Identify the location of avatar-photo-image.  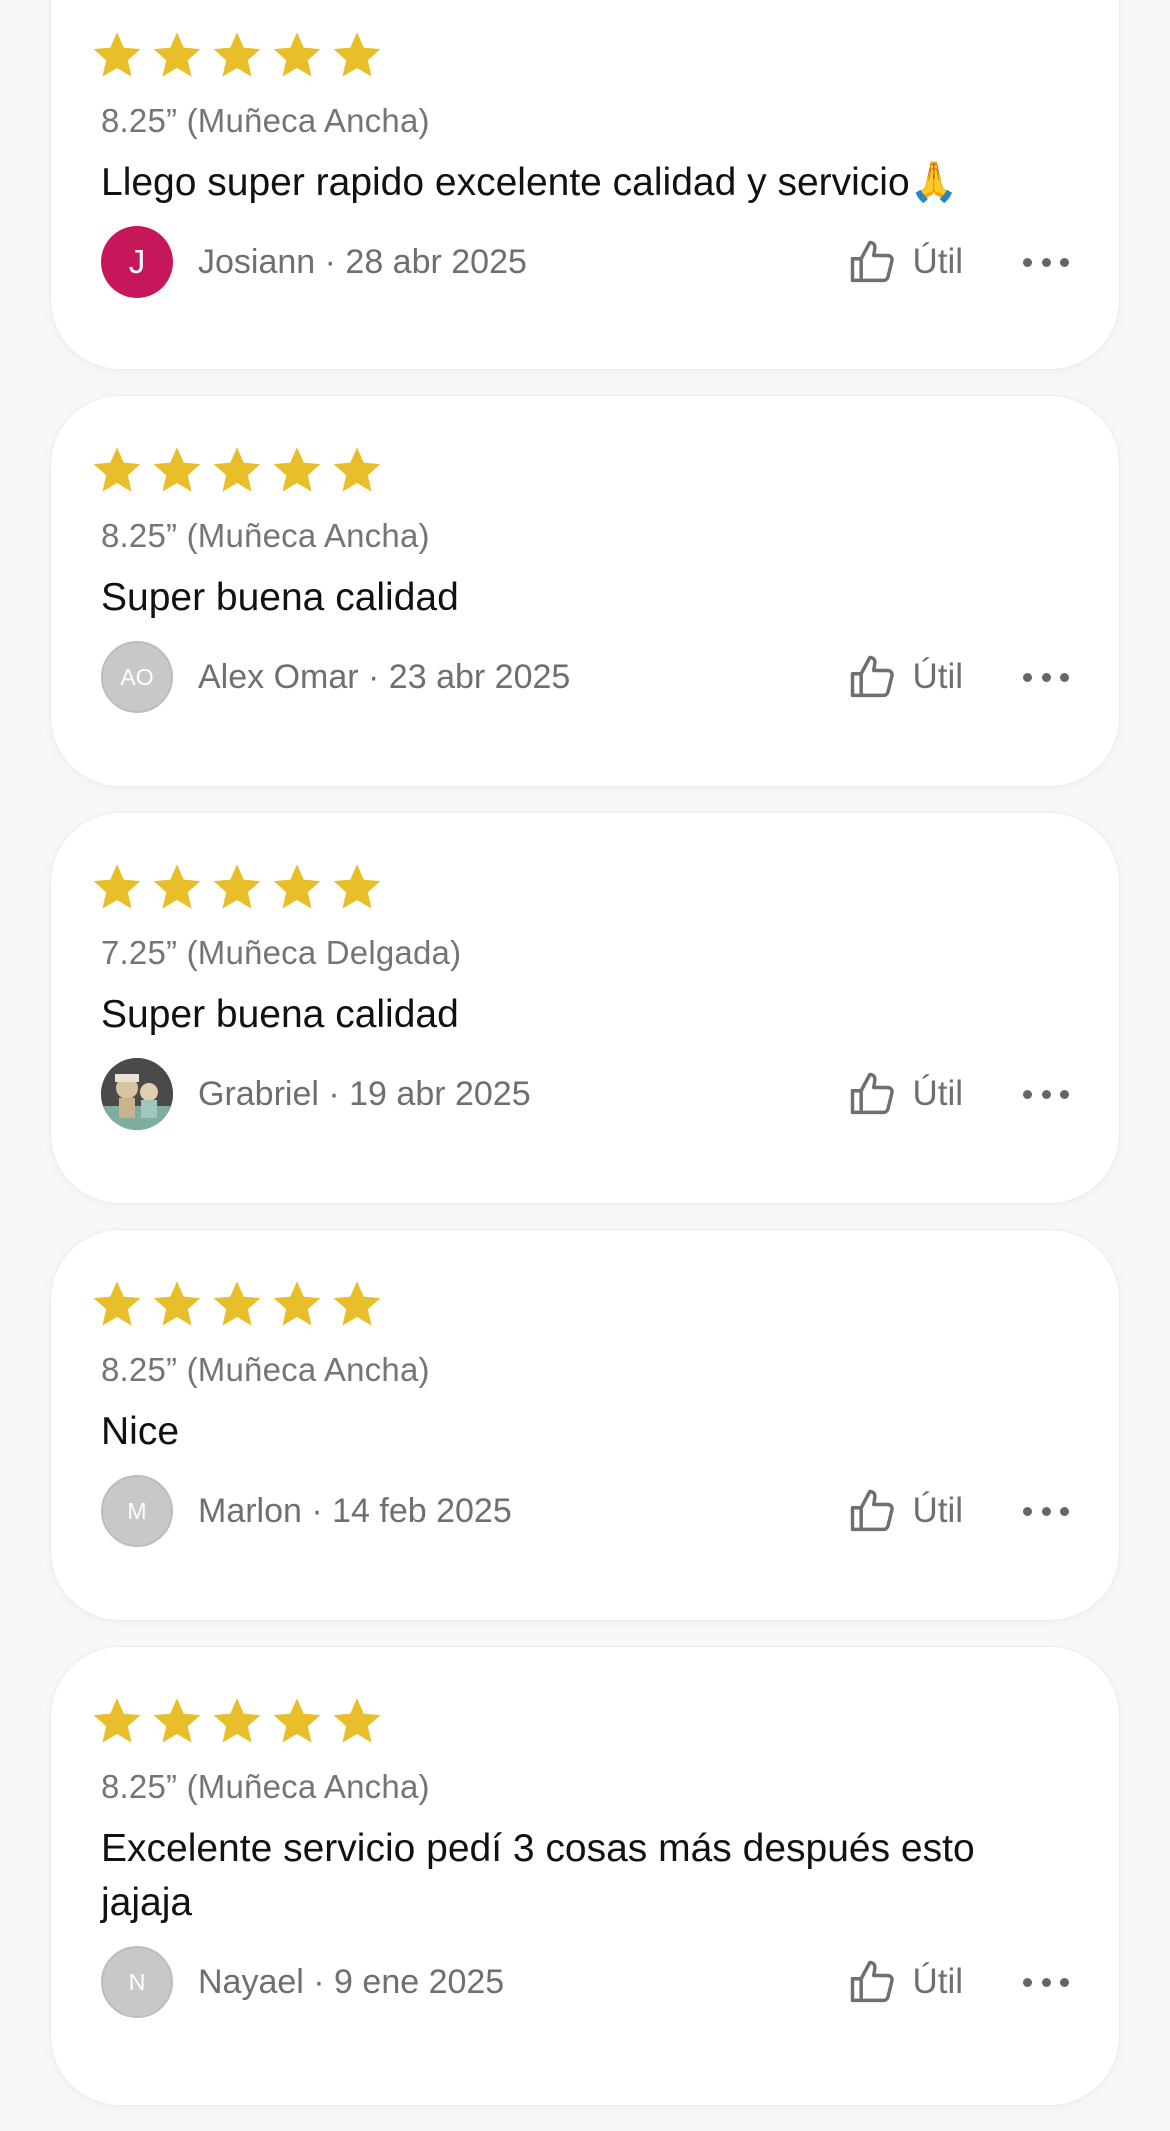
(137, 1094).